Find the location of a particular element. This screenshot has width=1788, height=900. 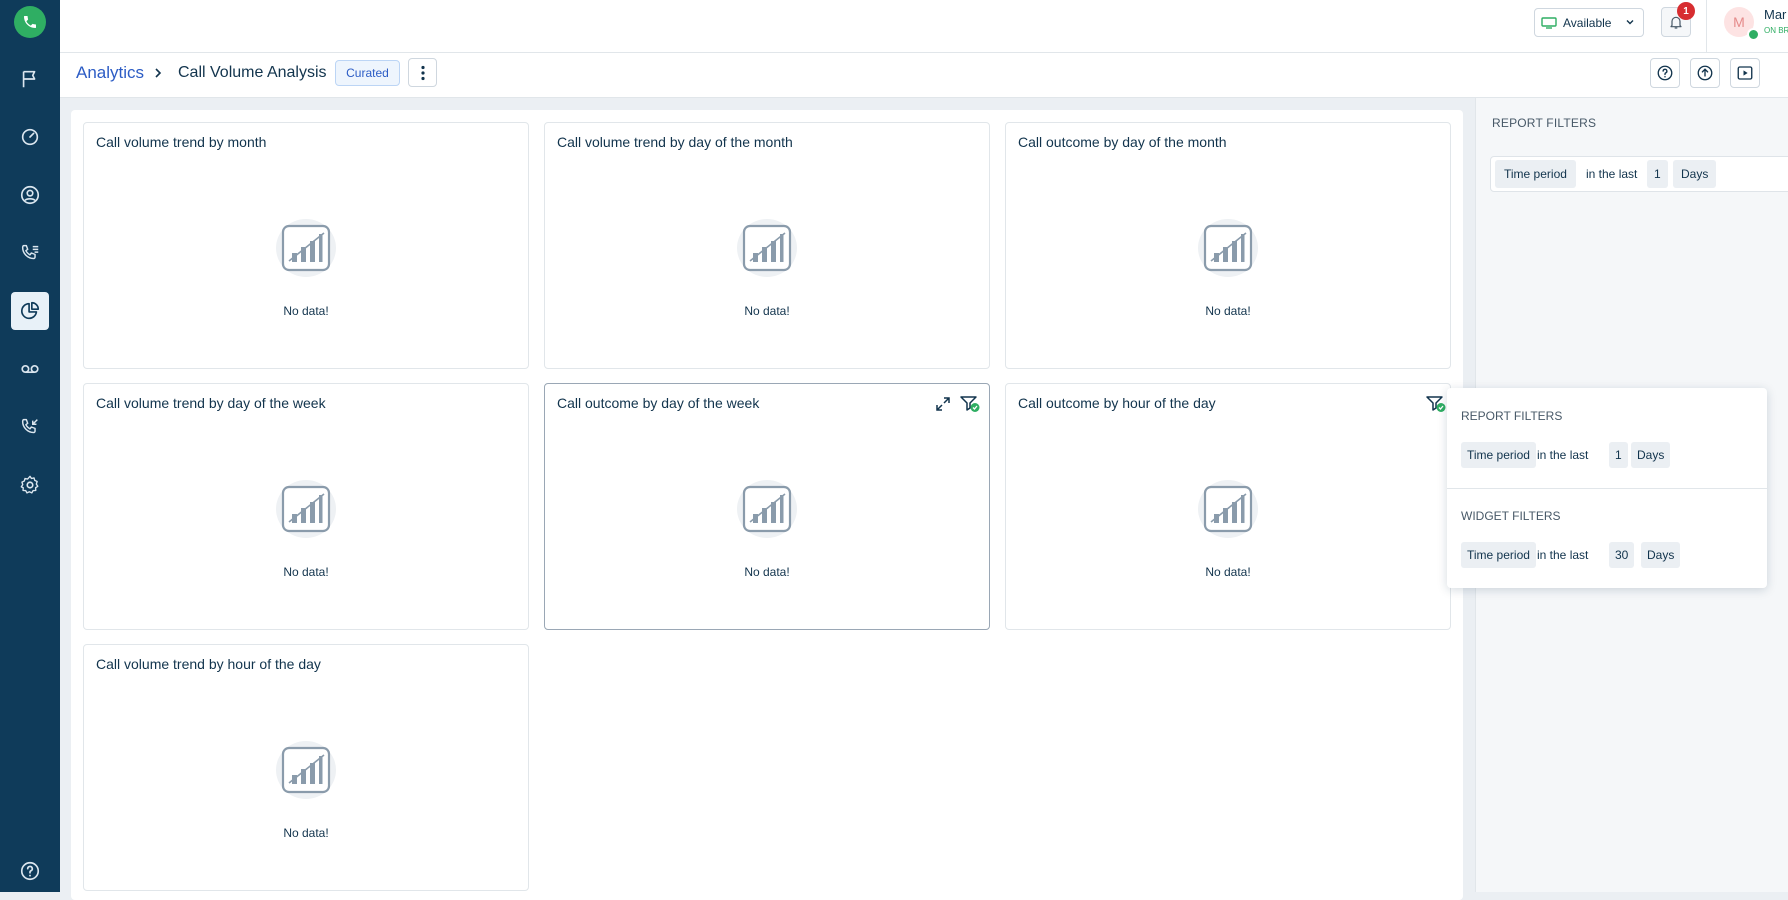

sidebar-item-analytics is located at coordinates (30, 311).